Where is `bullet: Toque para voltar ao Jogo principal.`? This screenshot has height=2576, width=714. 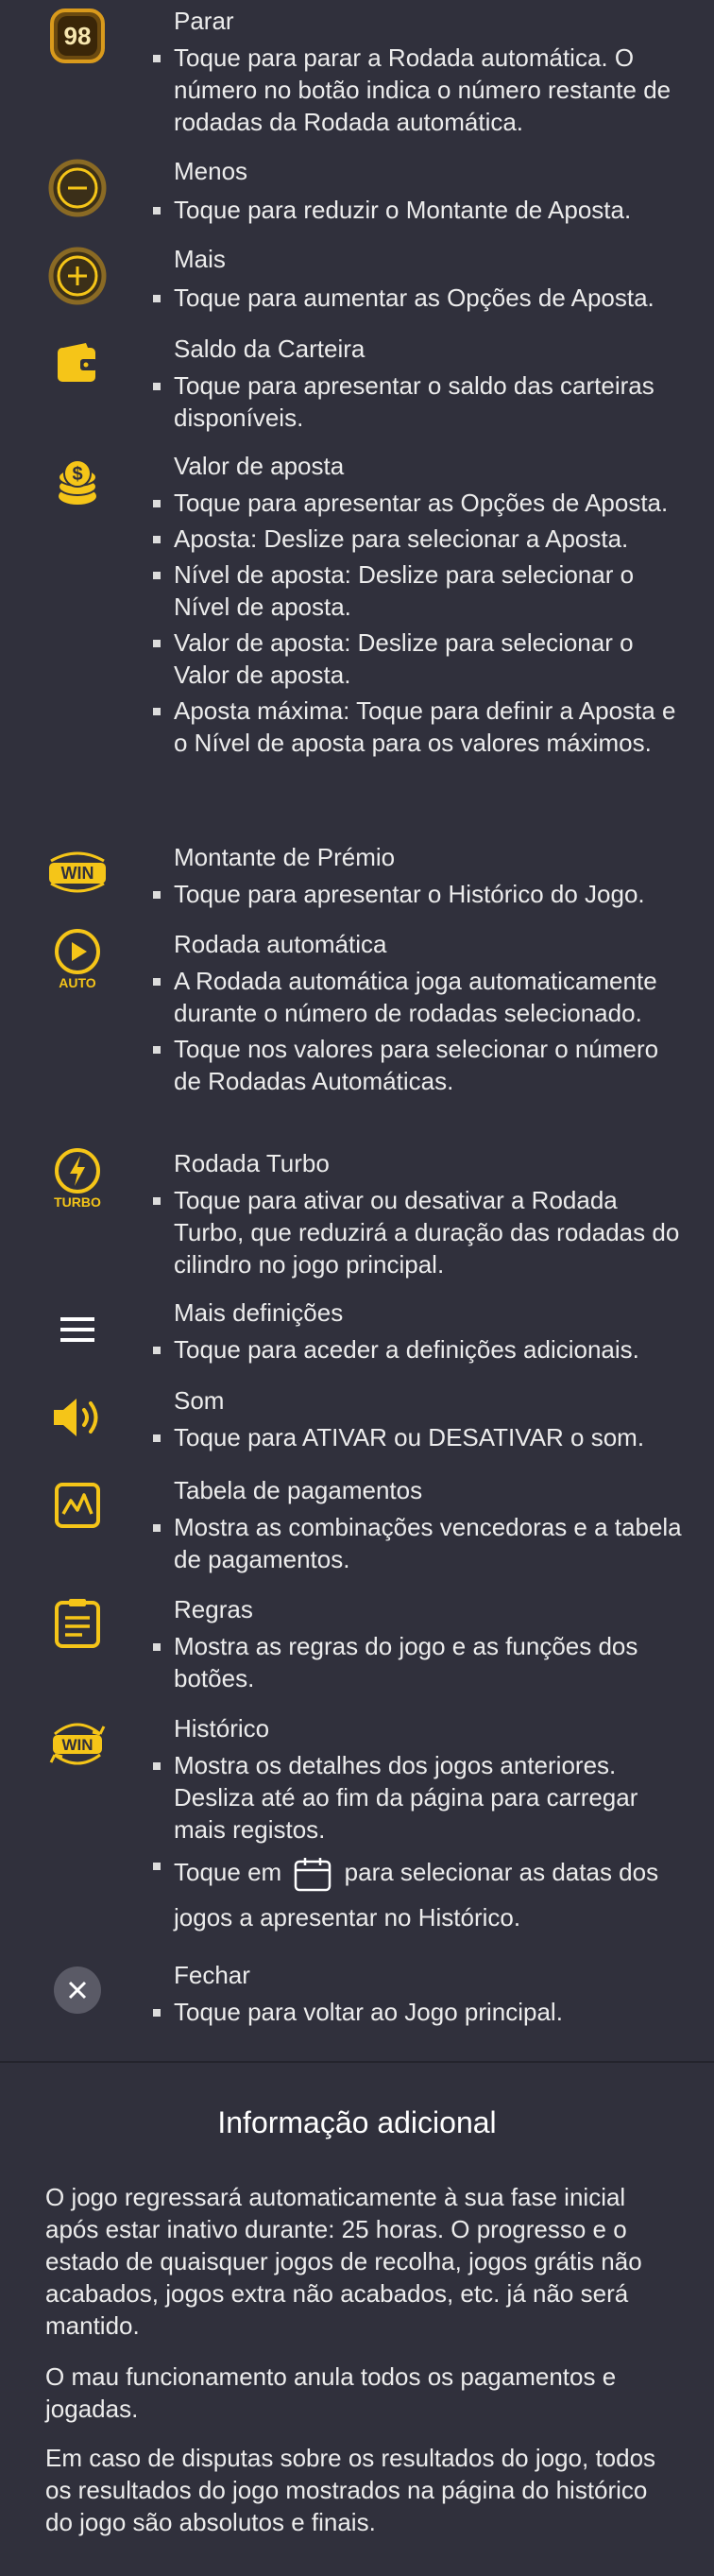
bullet: Toque para voltar ao Jogo principal. is located at coordinates (418, 2012).